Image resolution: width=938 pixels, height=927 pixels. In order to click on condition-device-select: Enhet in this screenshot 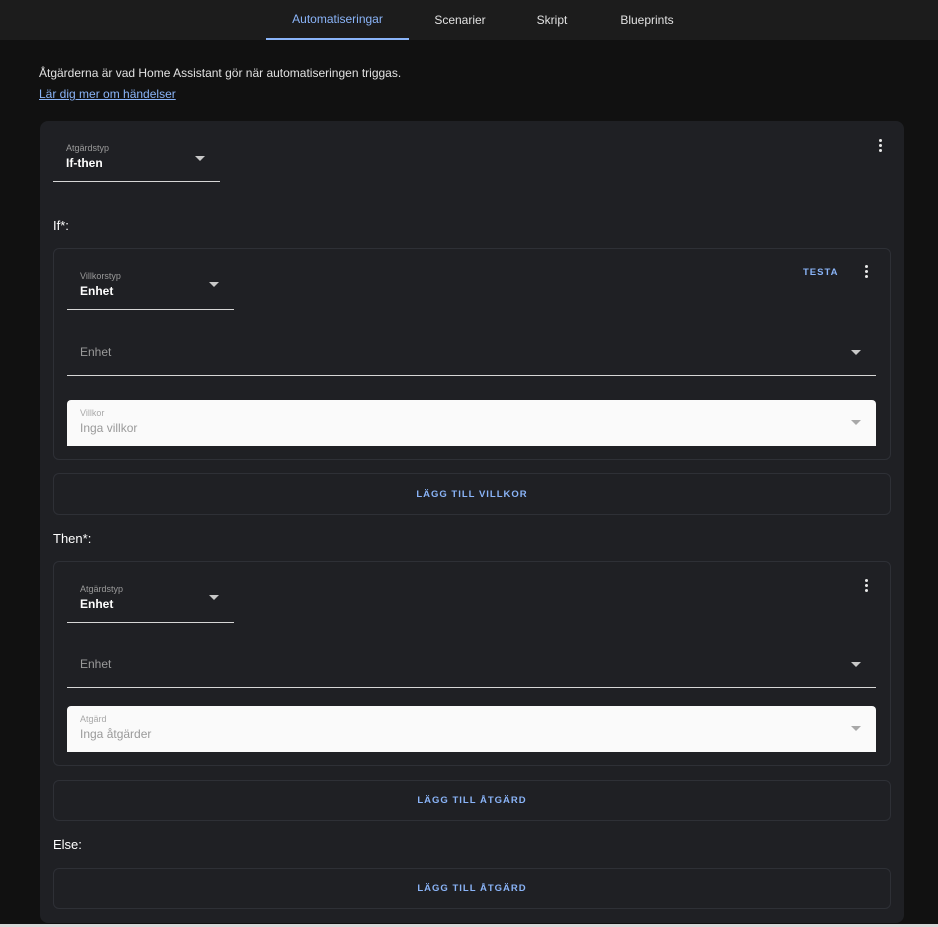, I will do `click(471, 351)`.